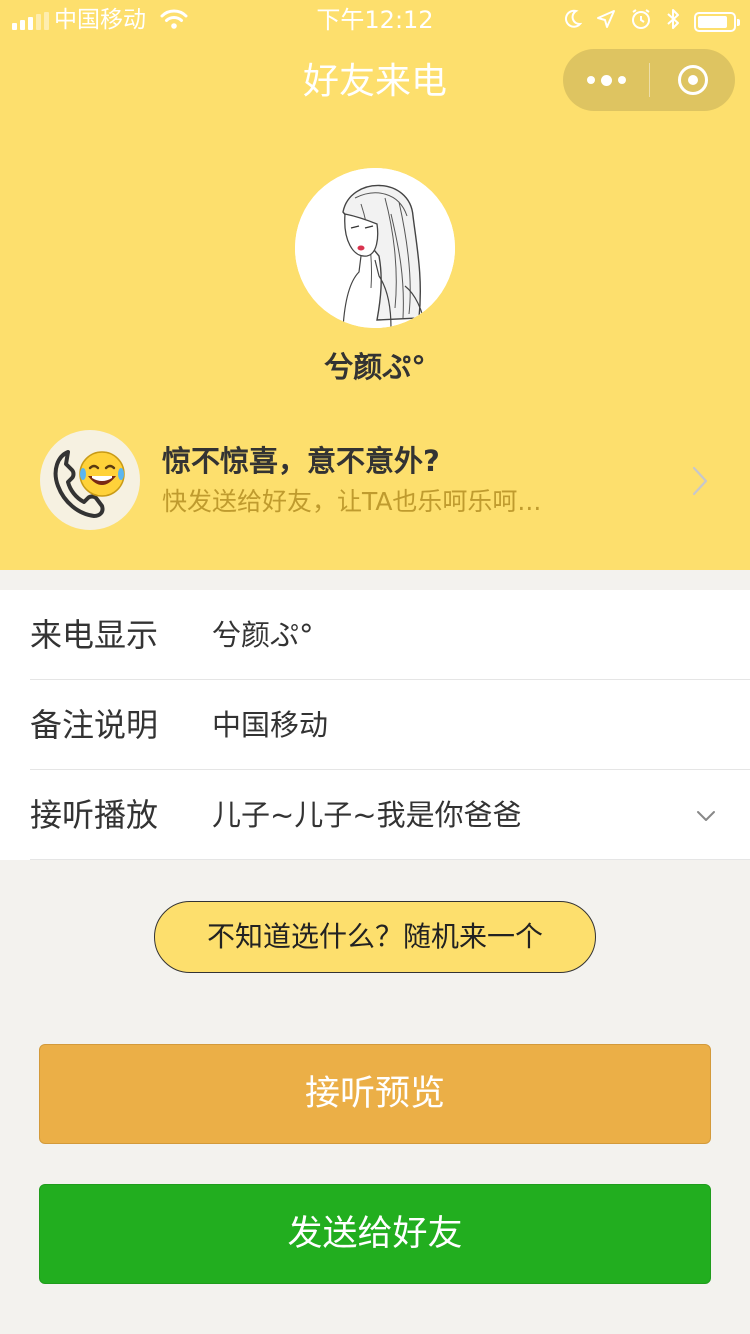  I want to click on avatar, so click(375, 248).